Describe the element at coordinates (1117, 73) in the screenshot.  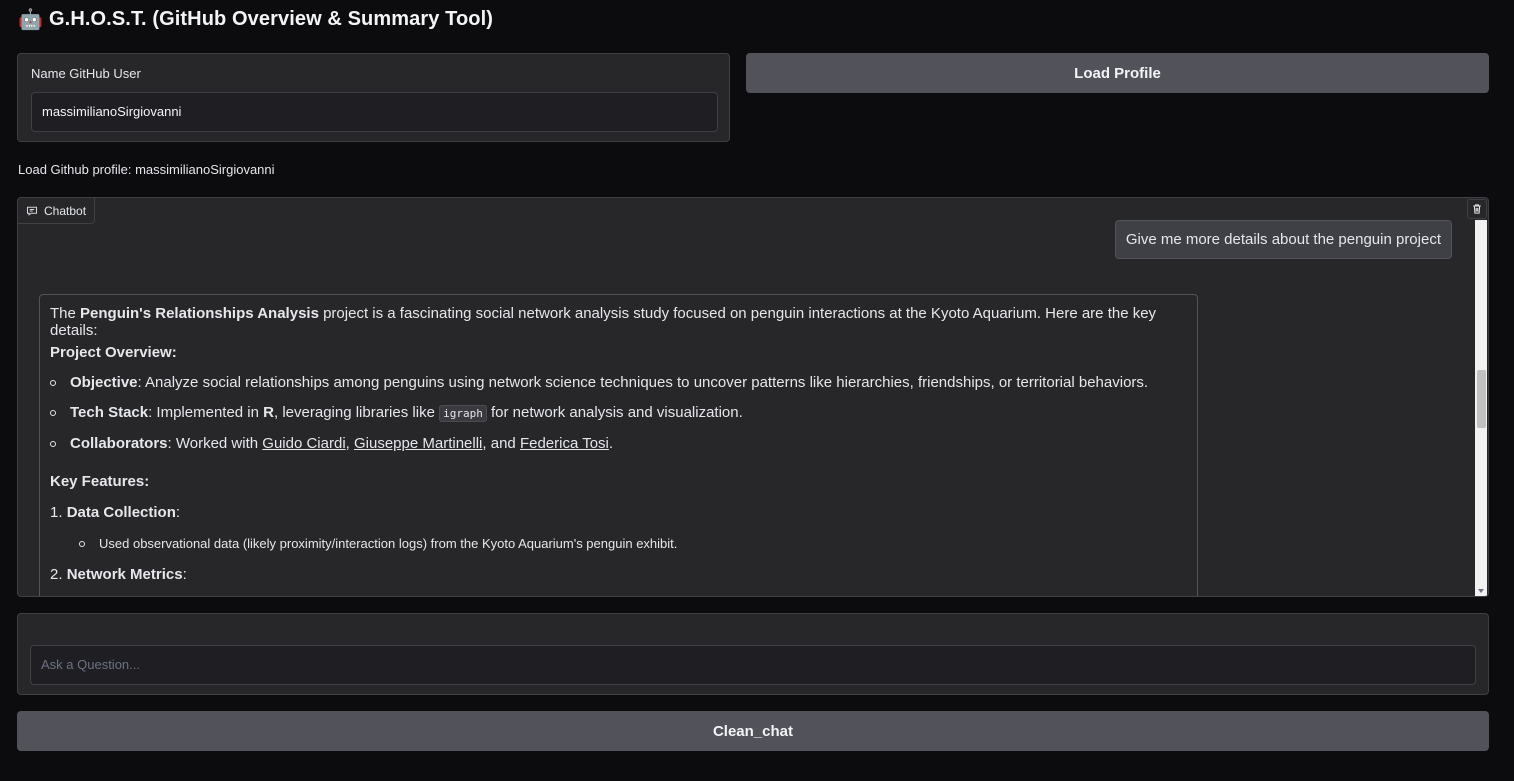
I see `load-profile-button: Load Profile` at that location.